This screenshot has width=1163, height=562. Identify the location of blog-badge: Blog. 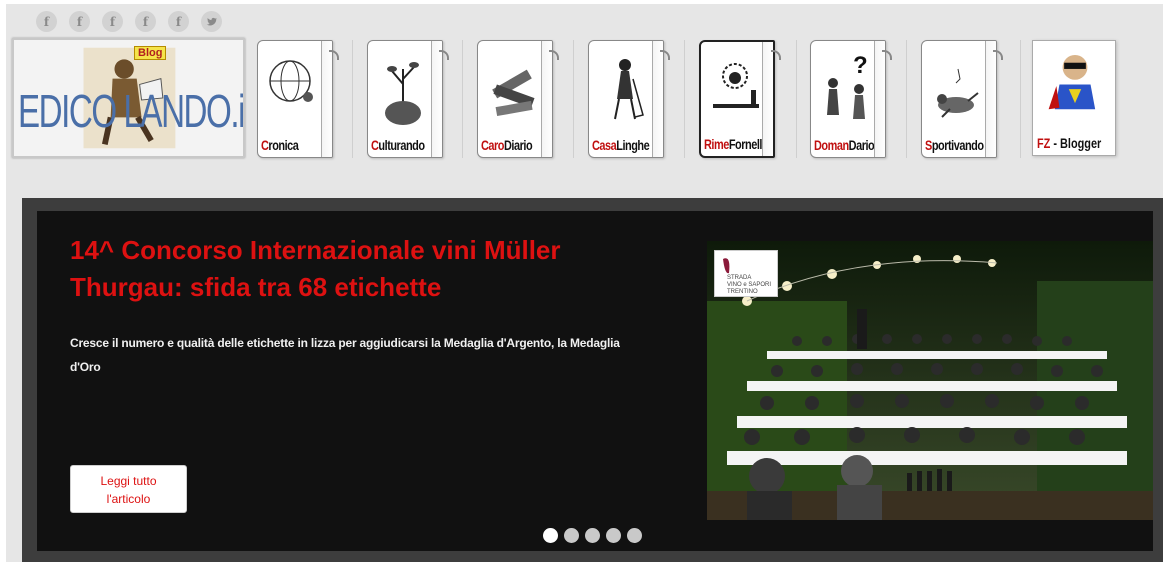
(150, 53).